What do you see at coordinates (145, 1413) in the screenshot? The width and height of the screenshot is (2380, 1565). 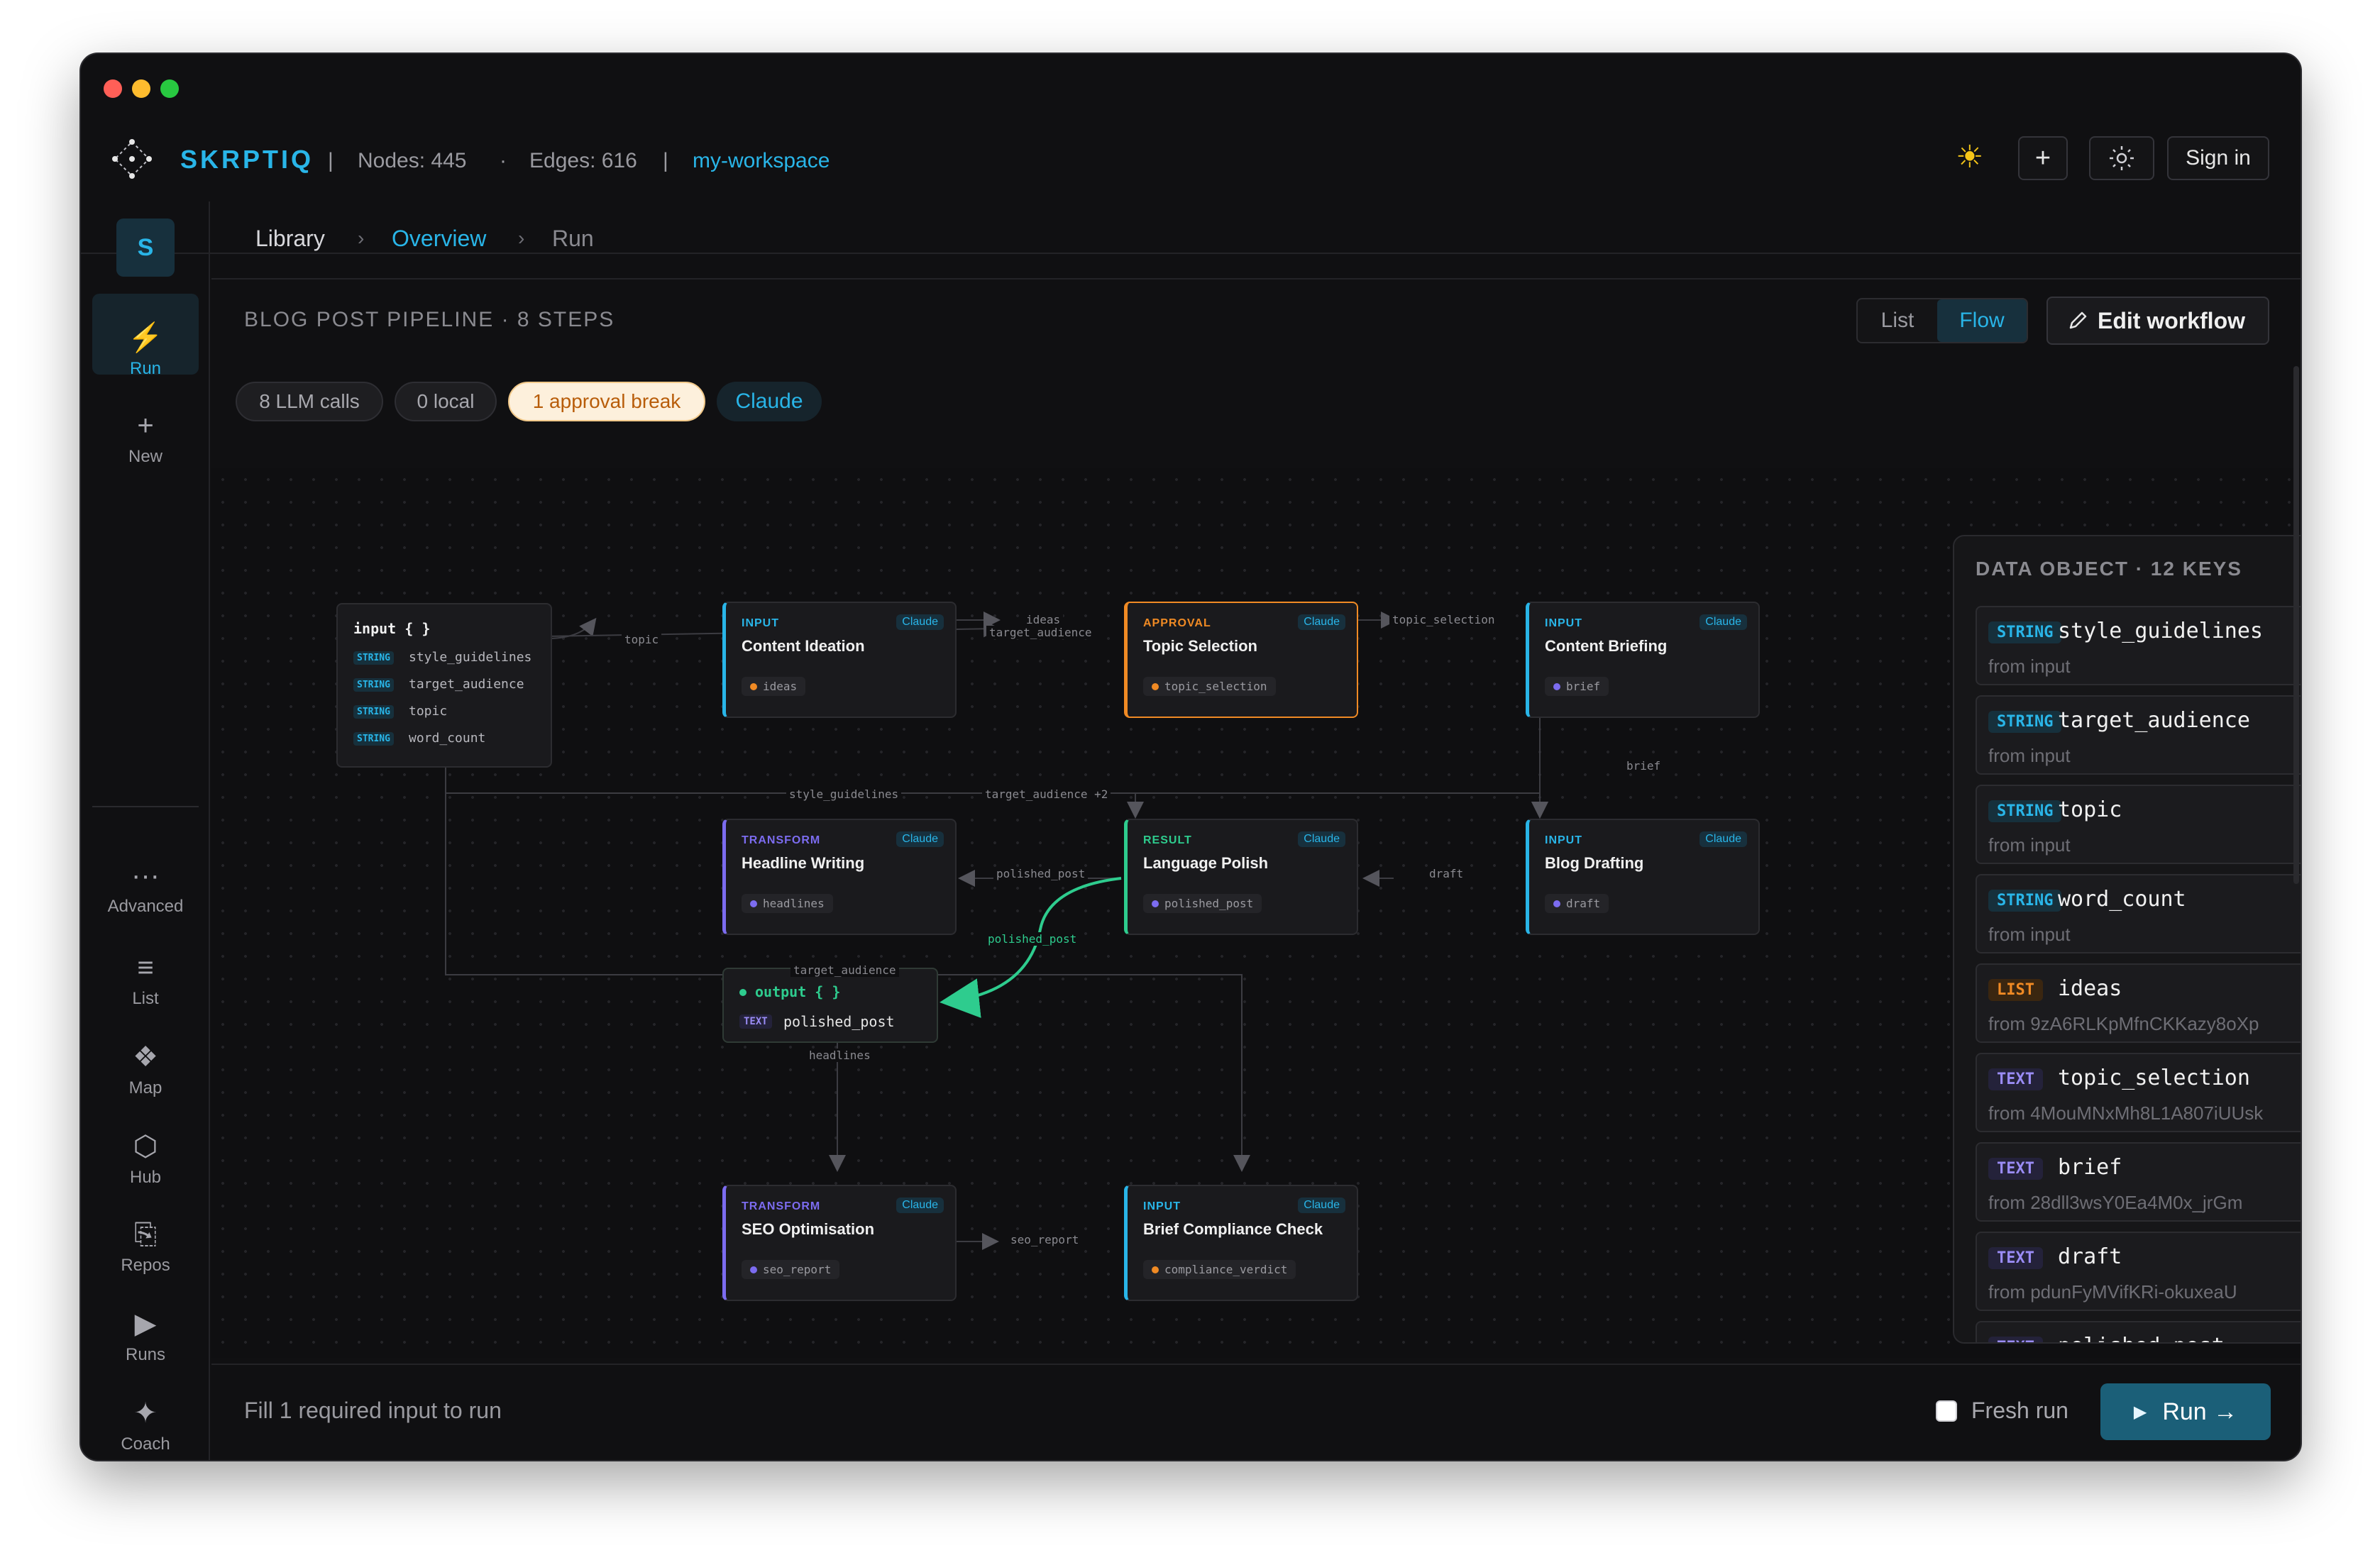 I see `sparkle-icon: ✦` at bounding box center [145, 1413].